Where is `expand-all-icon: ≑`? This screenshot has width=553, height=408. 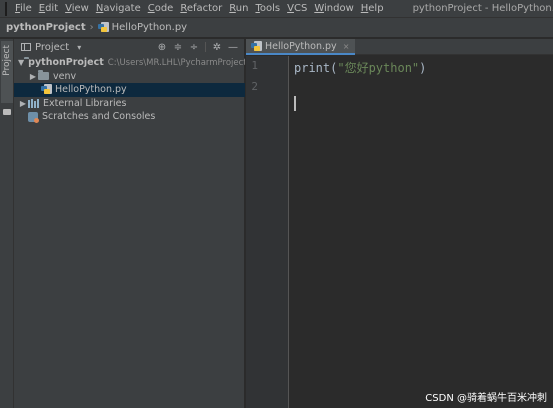
expand-all-icon: ≑ is located at coordinates (178, 47).